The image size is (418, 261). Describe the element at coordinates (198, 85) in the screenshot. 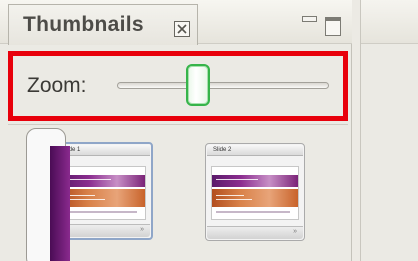

I see `zoom-slider-thumb` at that location.